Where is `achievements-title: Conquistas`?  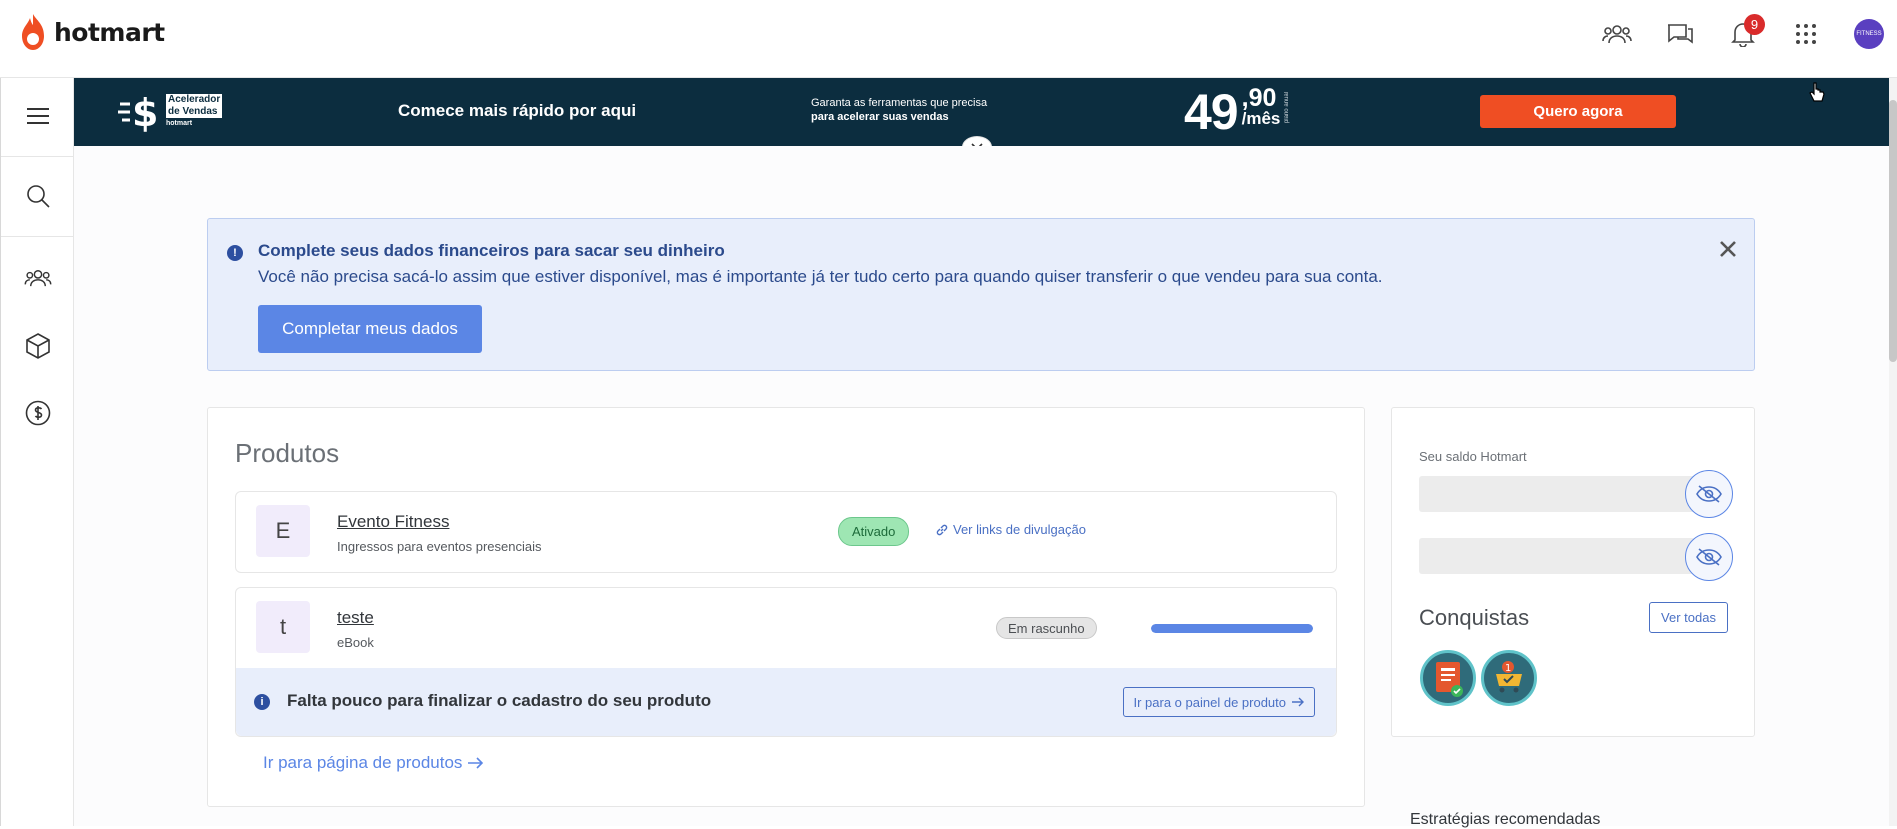 achievements-title: Conquistas is located at coordinates (1474, 617).